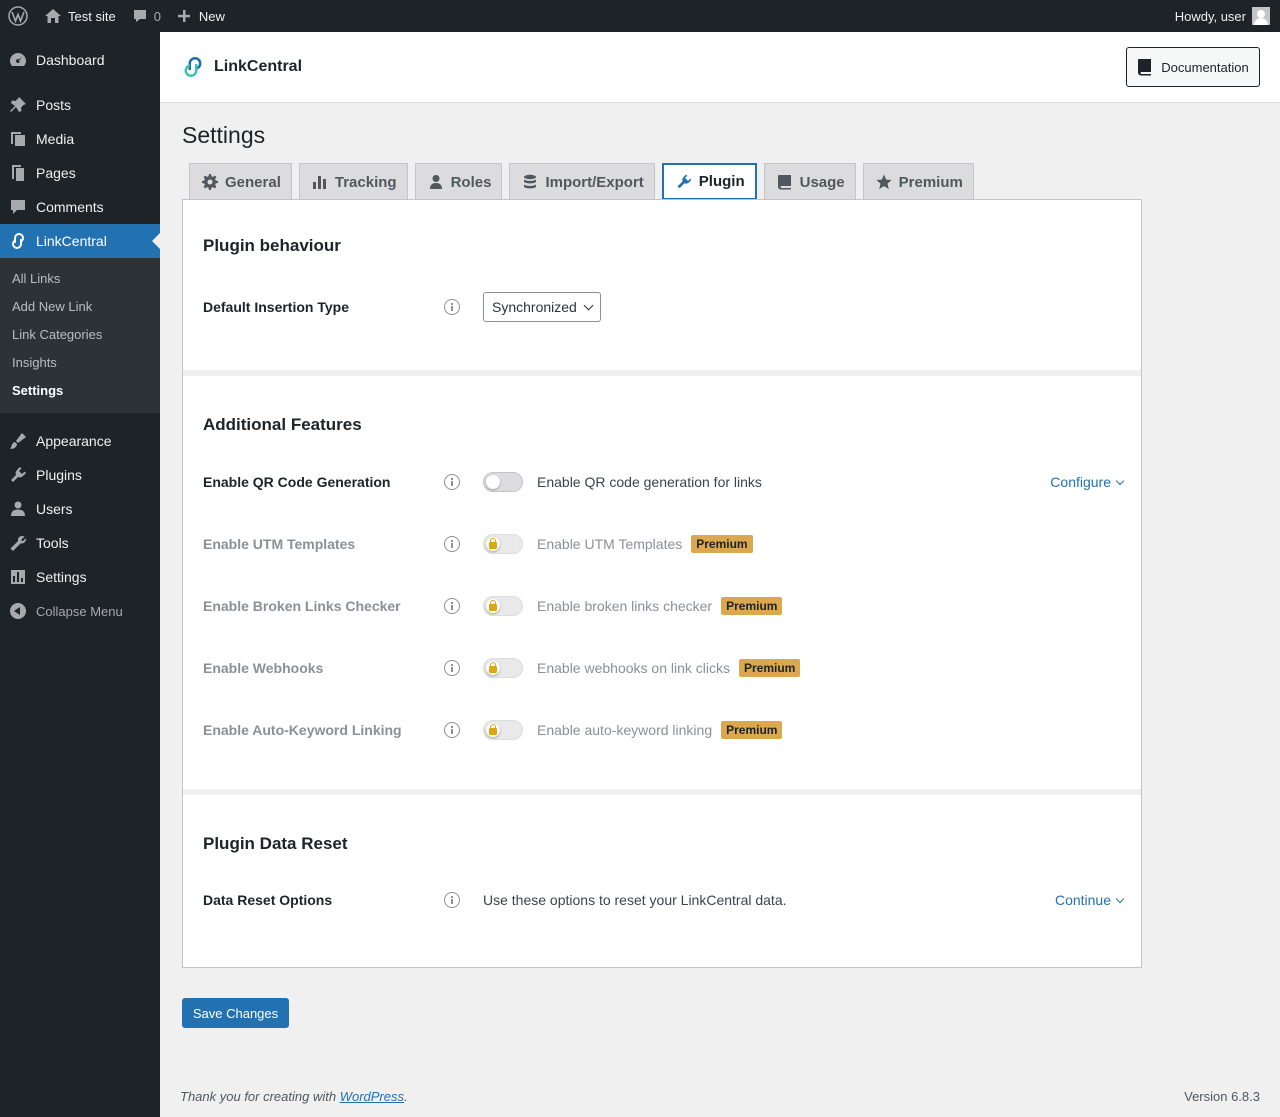  Describe the element at coordinates (721, 181) in the screenshot. I see `tab-label: Plugin` at that location.